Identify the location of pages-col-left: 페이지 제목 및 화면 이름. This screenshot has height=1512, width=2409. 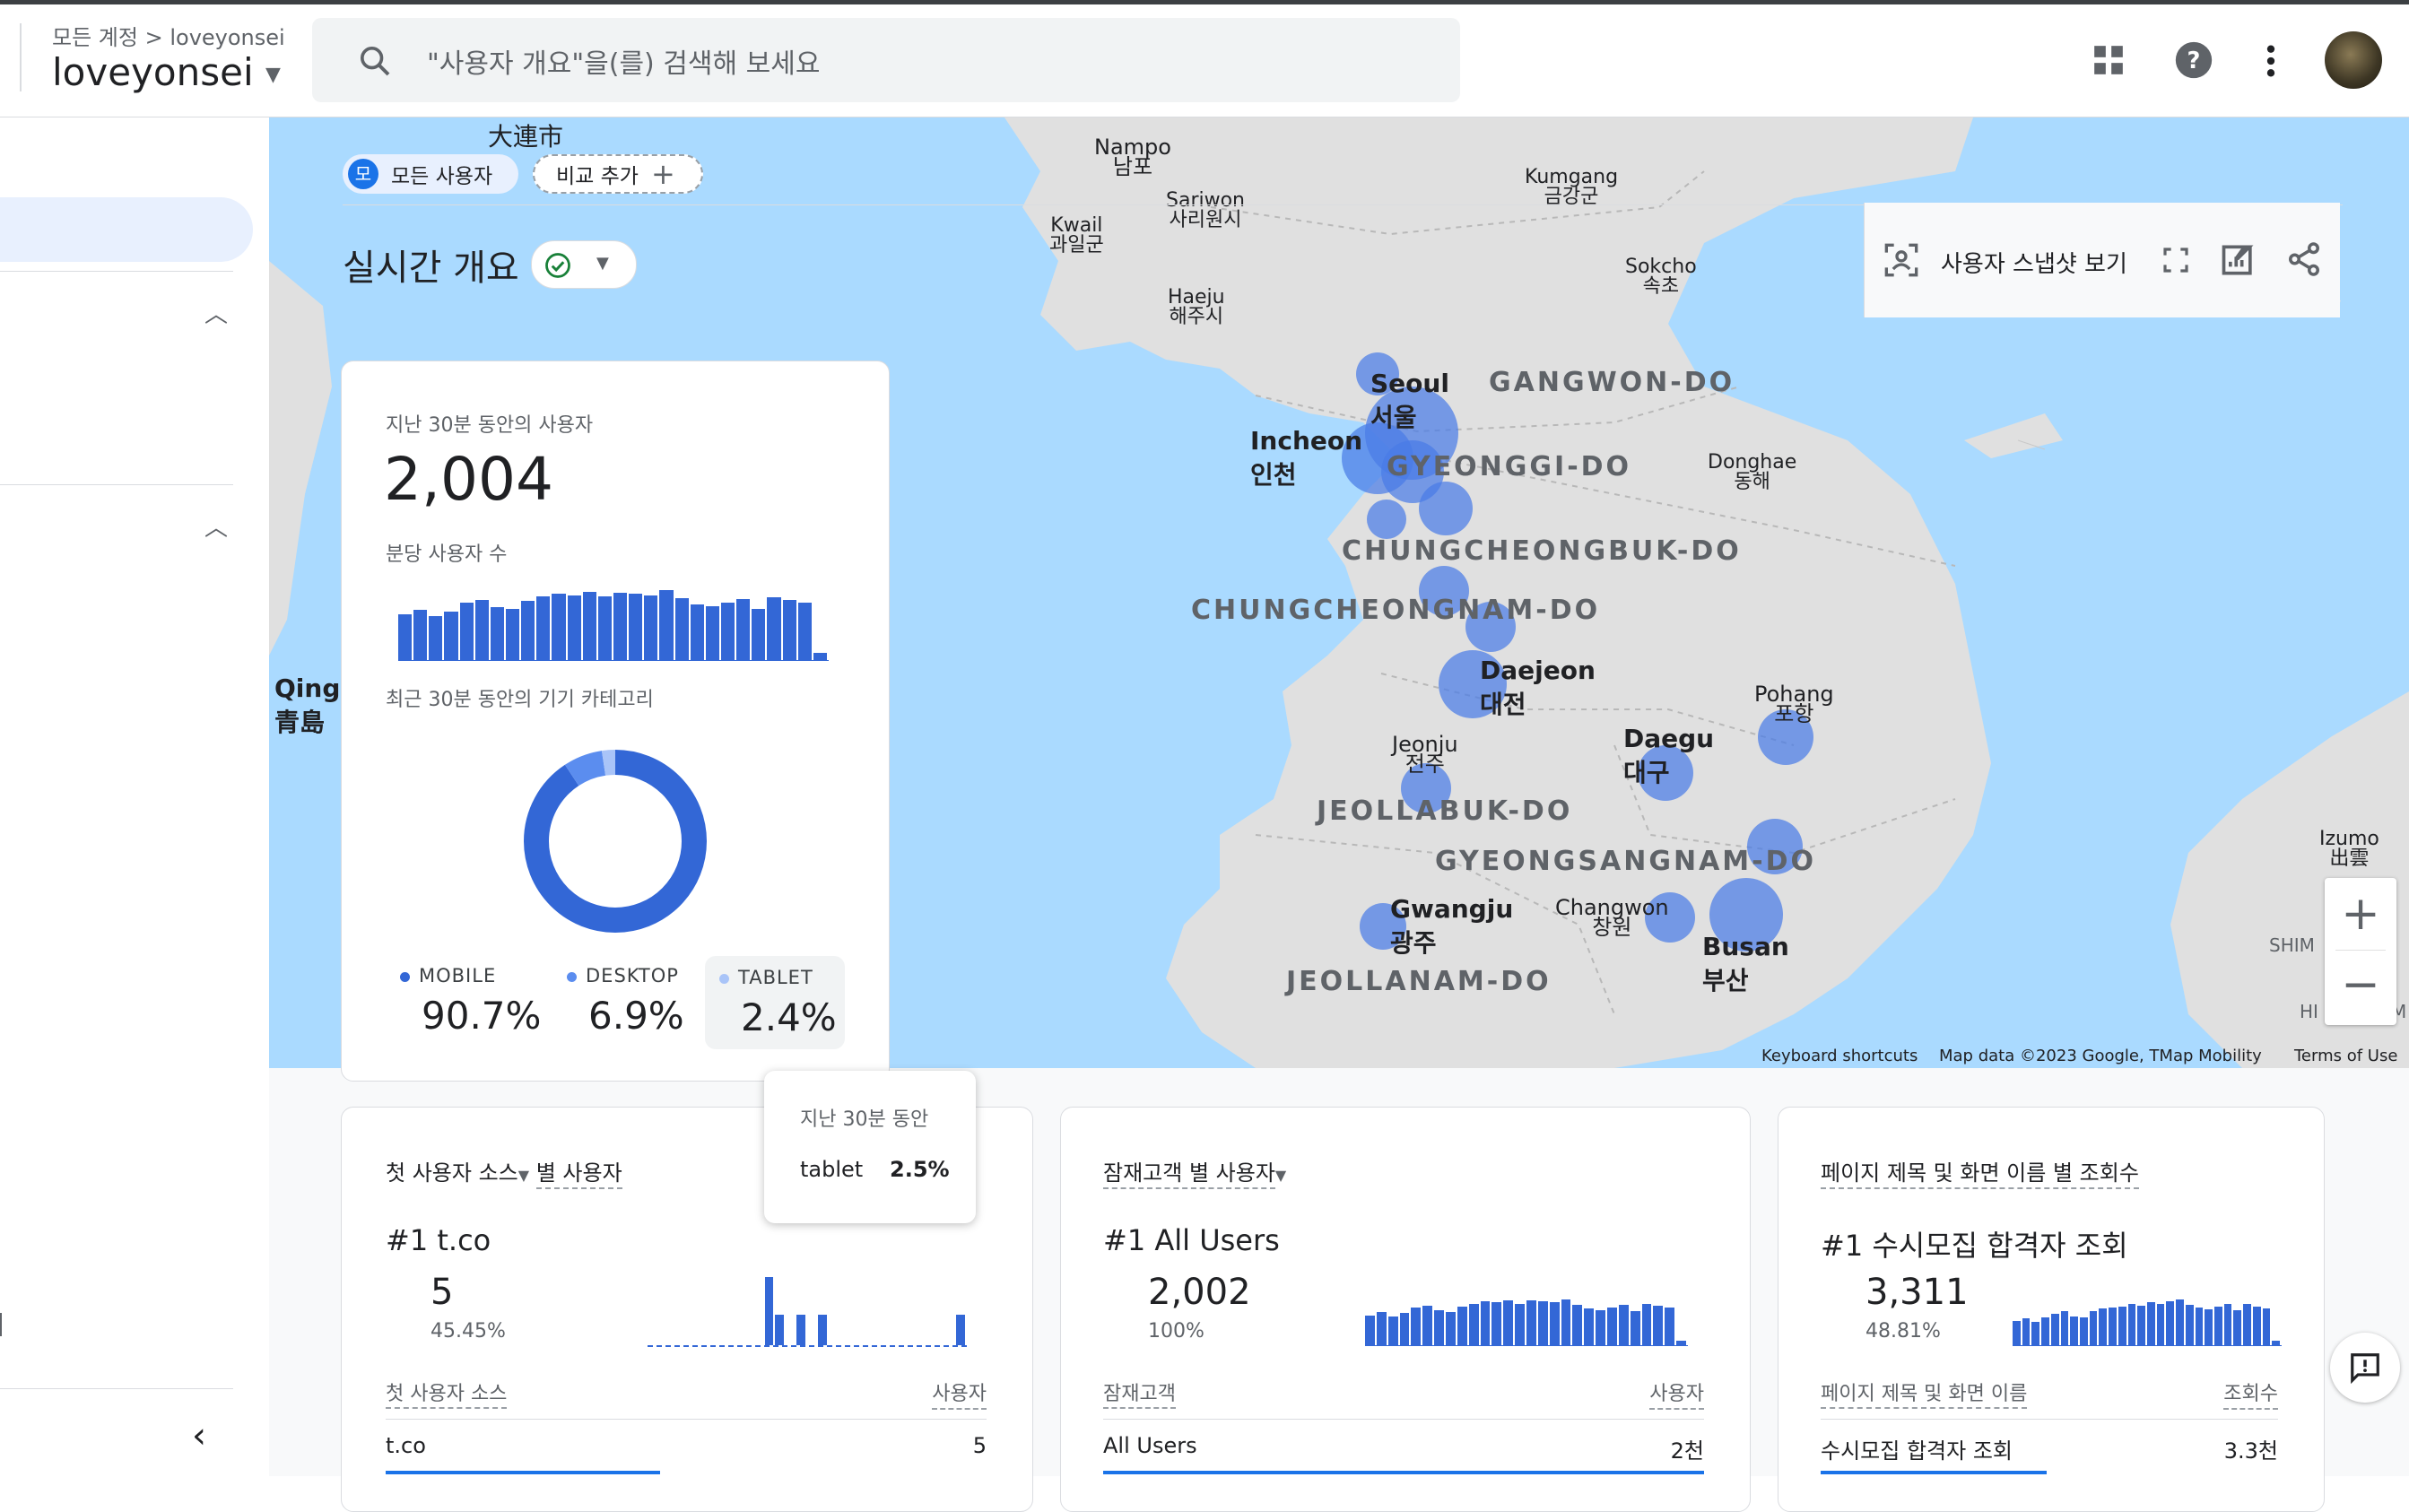
(1925, 1396).